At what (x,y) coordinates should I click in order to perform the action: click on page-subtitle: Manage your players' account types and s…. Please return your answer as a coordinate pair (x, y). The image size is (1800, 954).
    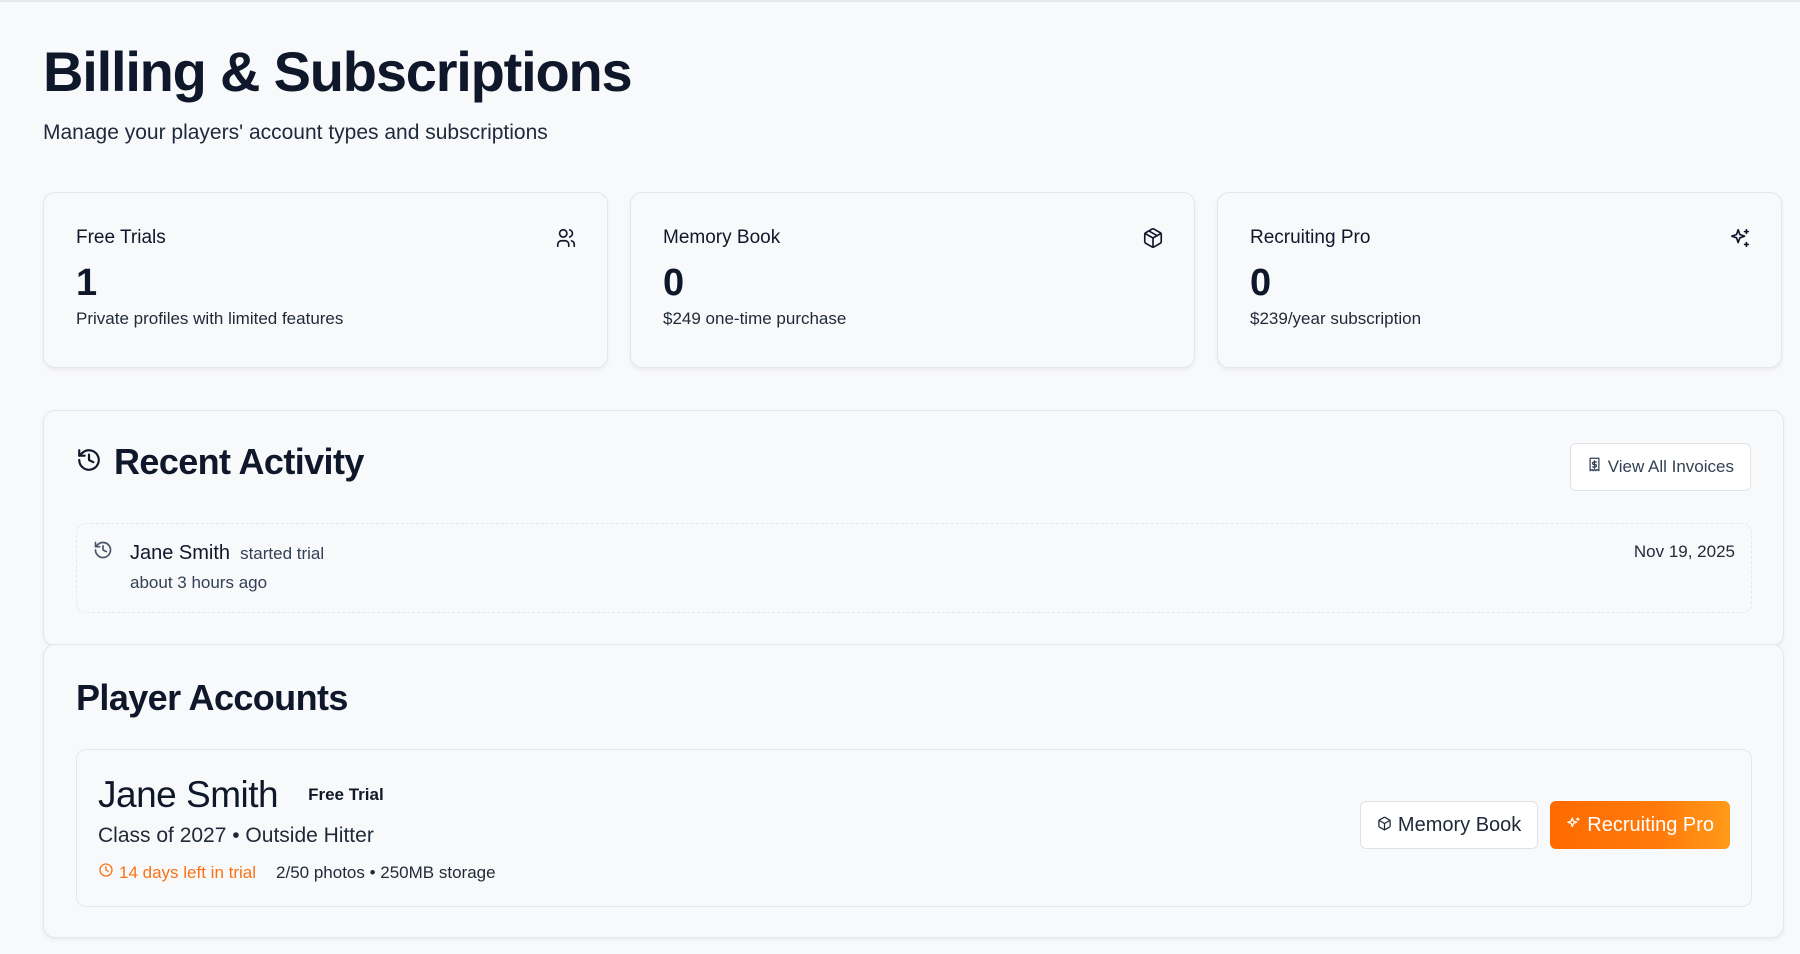
    Looking at the image, I should click on (295, 132).